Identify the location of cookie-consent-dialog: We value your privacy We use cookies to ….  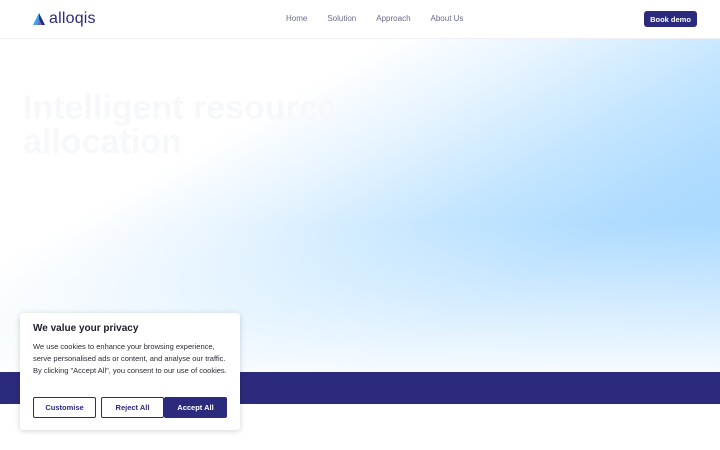
(130, 371).